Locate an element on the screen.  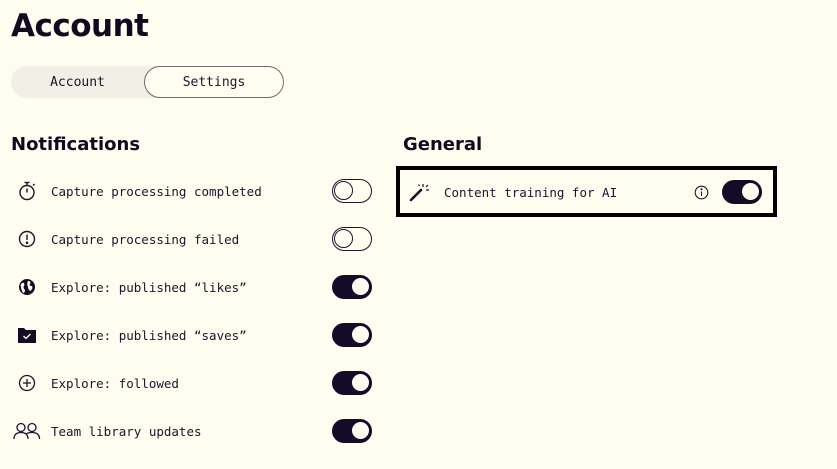
notification-row-capture-completed: Capture processing completed is located at coordinates (191, 191).